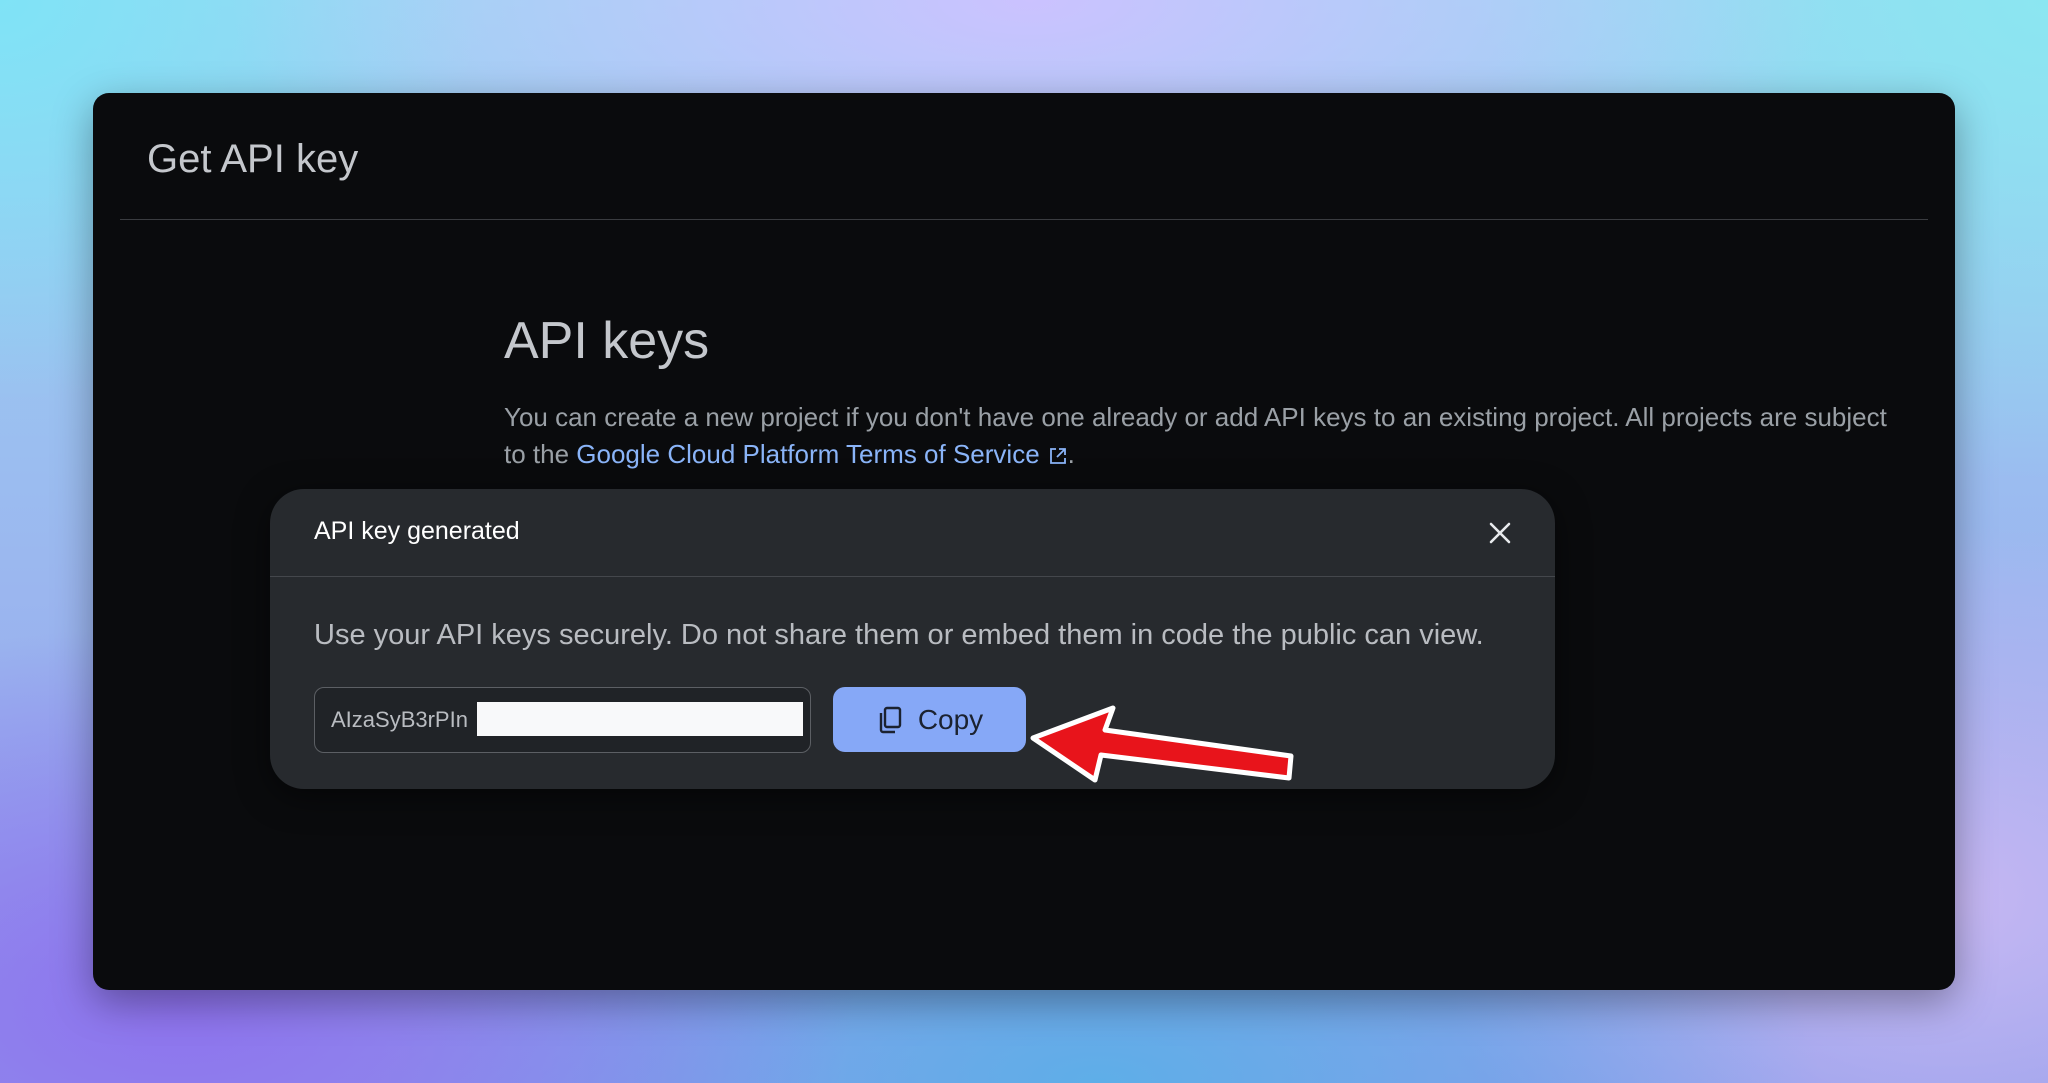  I want to click on close-button, so click(1500, 533).